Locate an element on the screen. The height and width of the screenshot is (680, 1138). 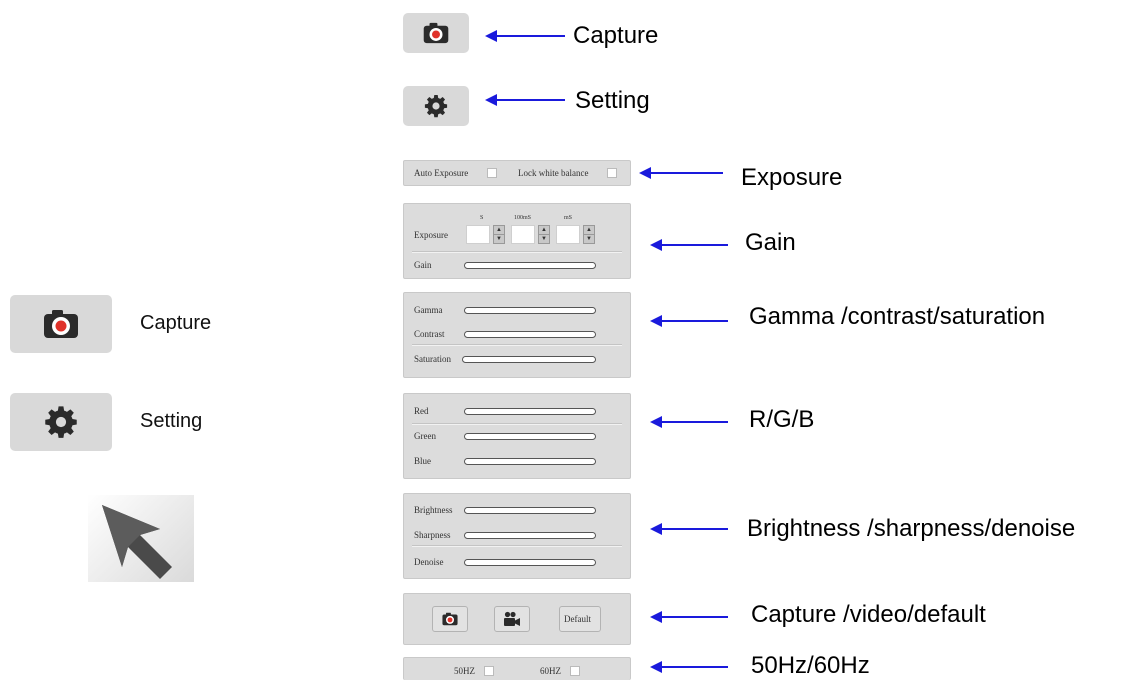
video-camera-icon is located at coordinates (512, 618).